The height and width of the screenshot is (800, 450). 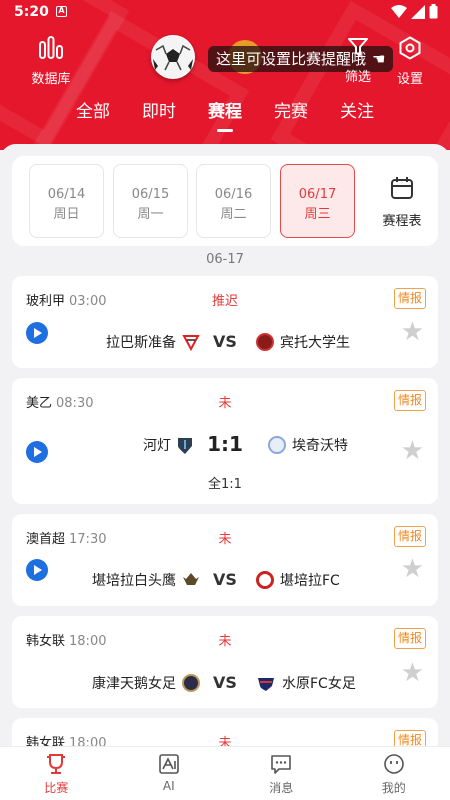 What do you see at coordinates (233, 214) in the screenshot?
I see `weekday-text: 周二` at bounding box center [233, 214].